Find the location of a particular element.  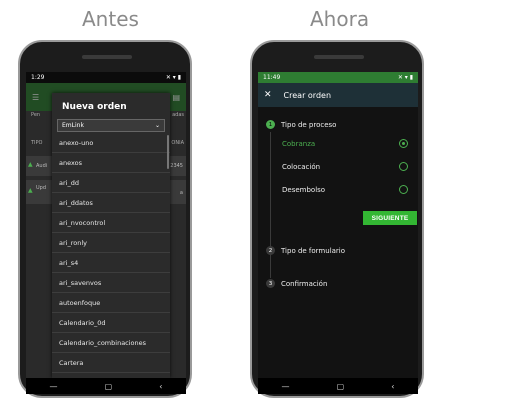

status-time: 11:49 is located at coordinates (272, 77).